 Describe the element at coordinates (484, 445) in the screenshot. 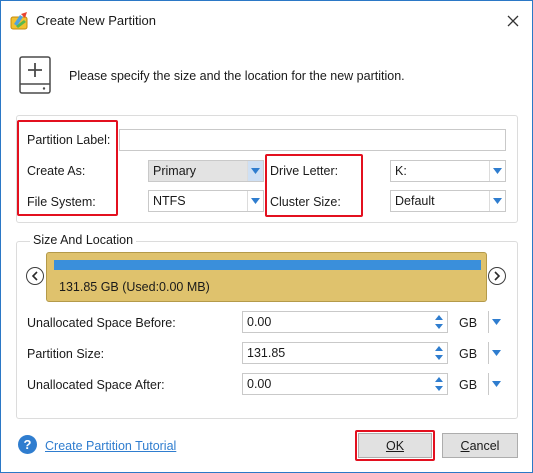

I see `cancel-button-label: ancel` at that location.